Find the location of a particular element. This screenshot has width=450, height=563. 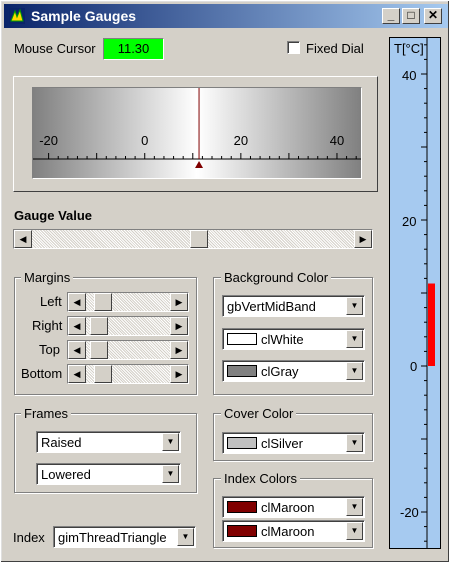

gauge-value-label: Gauge Value is located at coordinates (53, 215).